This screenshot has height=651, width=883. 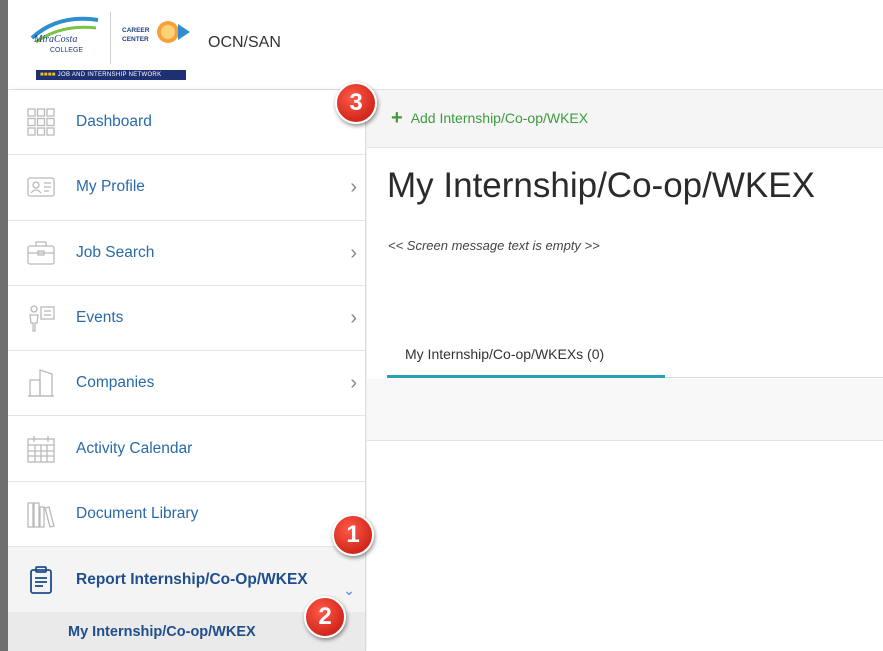 I want to click on tab-my-internships: My Internship/Co-op/WKEXs (0), so click(x=526, y=358).